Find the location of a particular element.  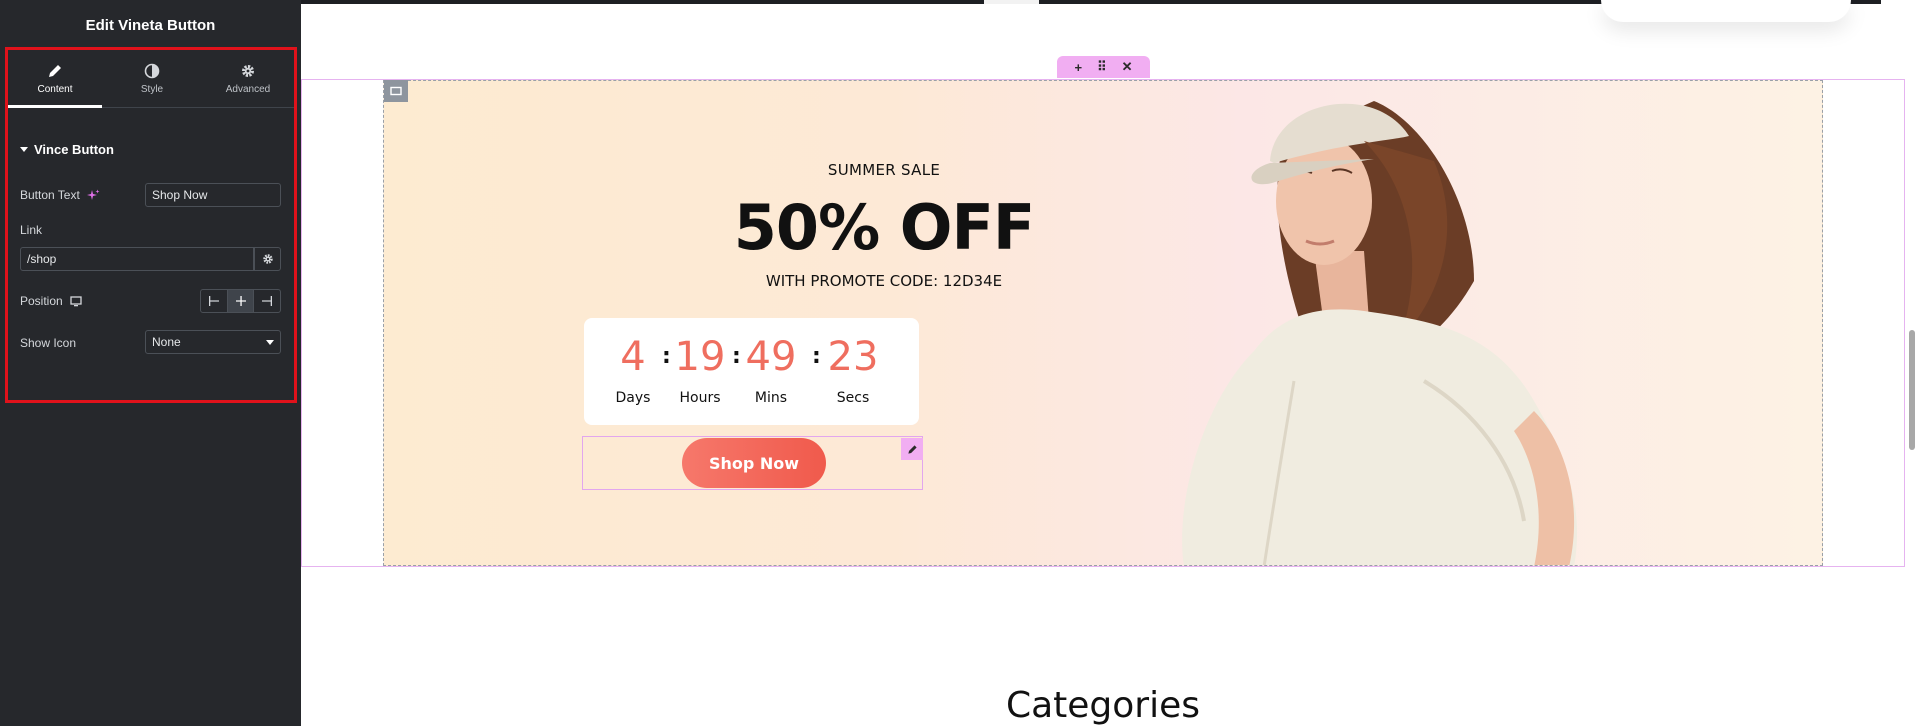

button-text-label-row: Button Text is located at coordinates (60, 195).